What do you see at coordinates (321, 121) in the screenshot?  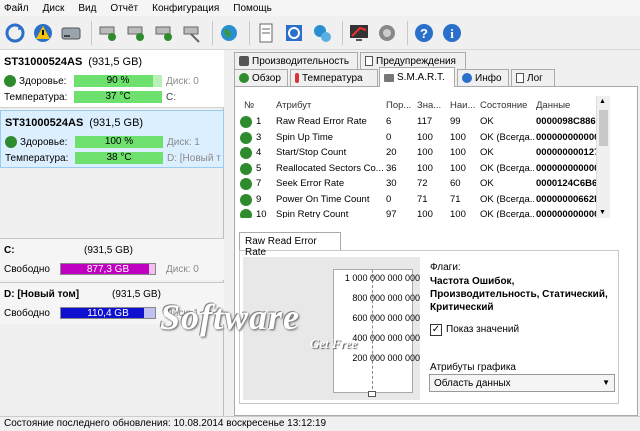 I see `table-cell: Raw Read Error Rate` at bounding box center [321, 121].